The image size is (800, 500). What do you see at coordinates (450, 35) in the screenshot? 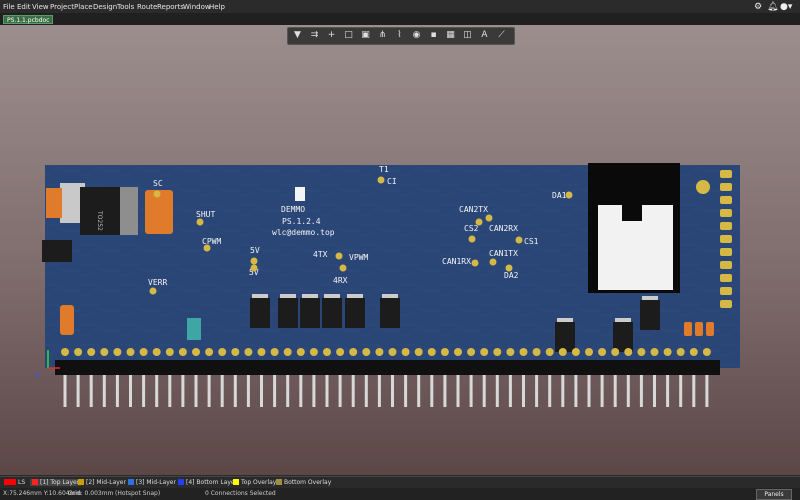
I see `fill-icon: ▦` at bounding box center [450, 35].